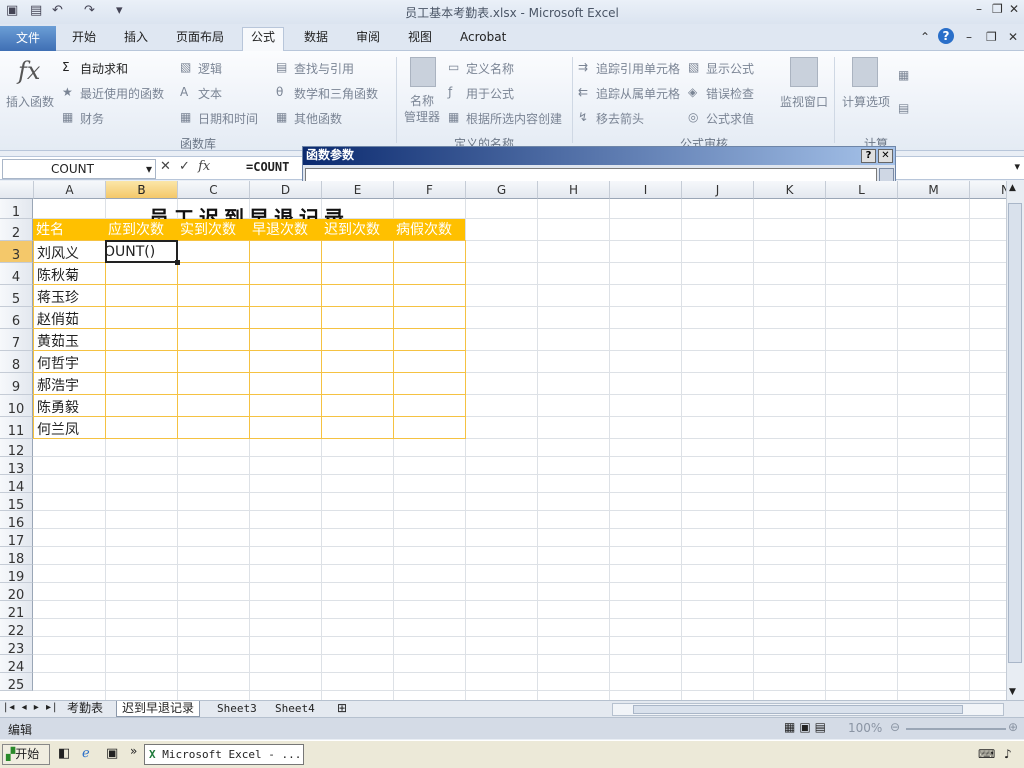 This screenshot has height=768, width=1024. What do you see at coordinates (16, 252) in the screenshot?
I see `row-header-3: 3` at bounding box center [16, 252].